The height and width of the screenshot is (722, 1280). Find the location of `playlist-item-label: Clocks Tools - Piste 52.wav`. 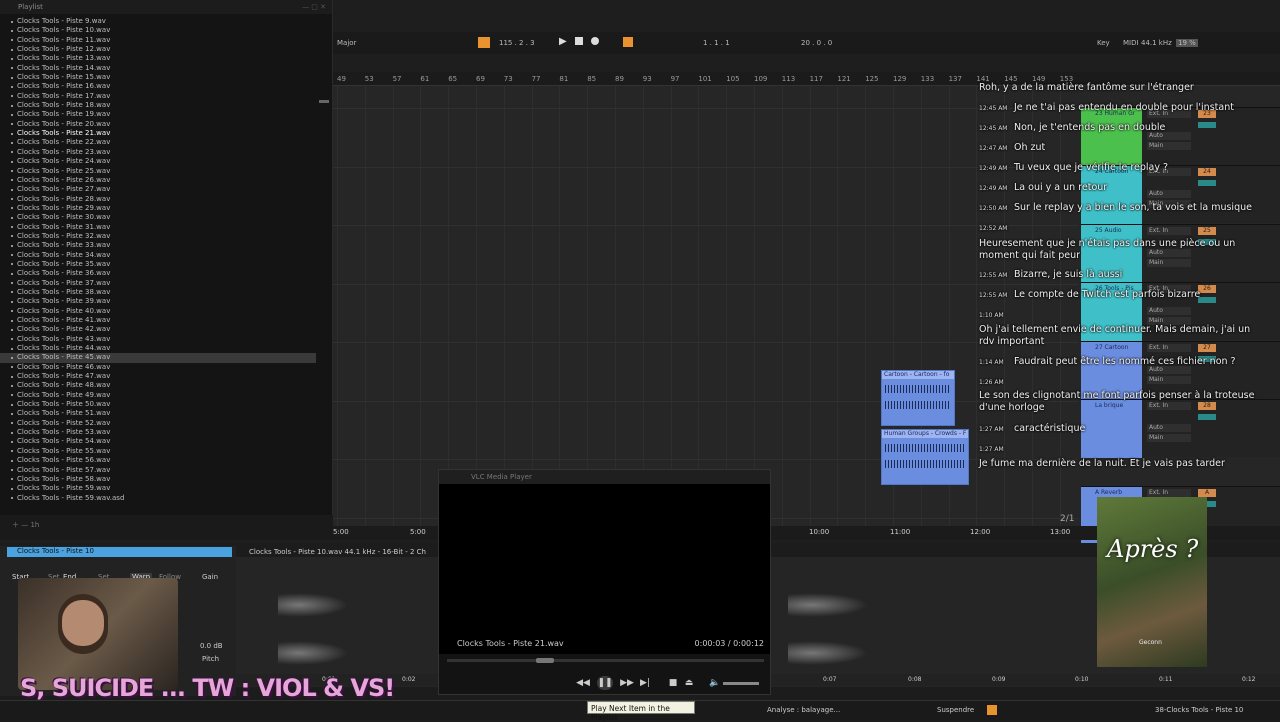

playlist-item-label: Clocks Tools - Piste 52.wav is located at coordinates (64, 422).